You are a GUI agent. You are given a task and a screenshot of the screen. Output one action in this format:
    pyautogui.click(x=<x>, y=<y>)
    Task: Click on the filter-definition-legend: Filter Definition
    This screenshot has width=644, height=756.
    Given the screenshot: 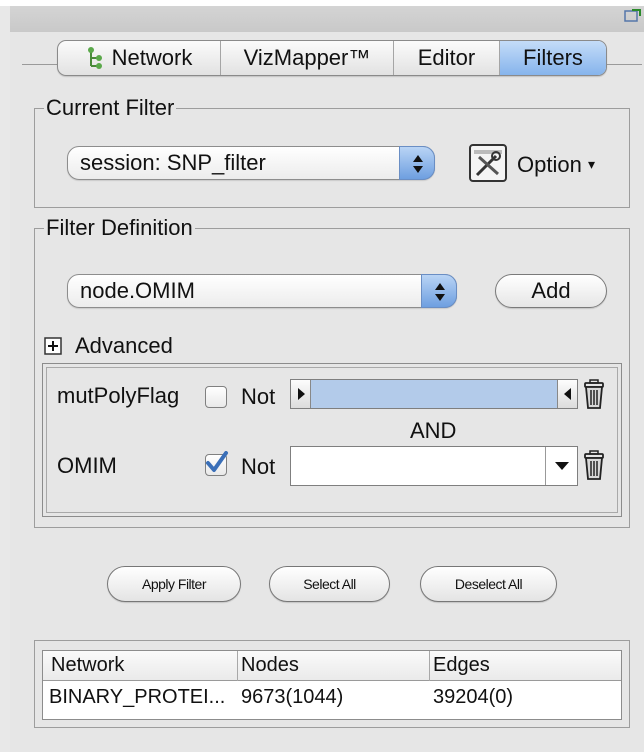 What is the action you would take?
    pyautogui.click(x=119, y=228)
    